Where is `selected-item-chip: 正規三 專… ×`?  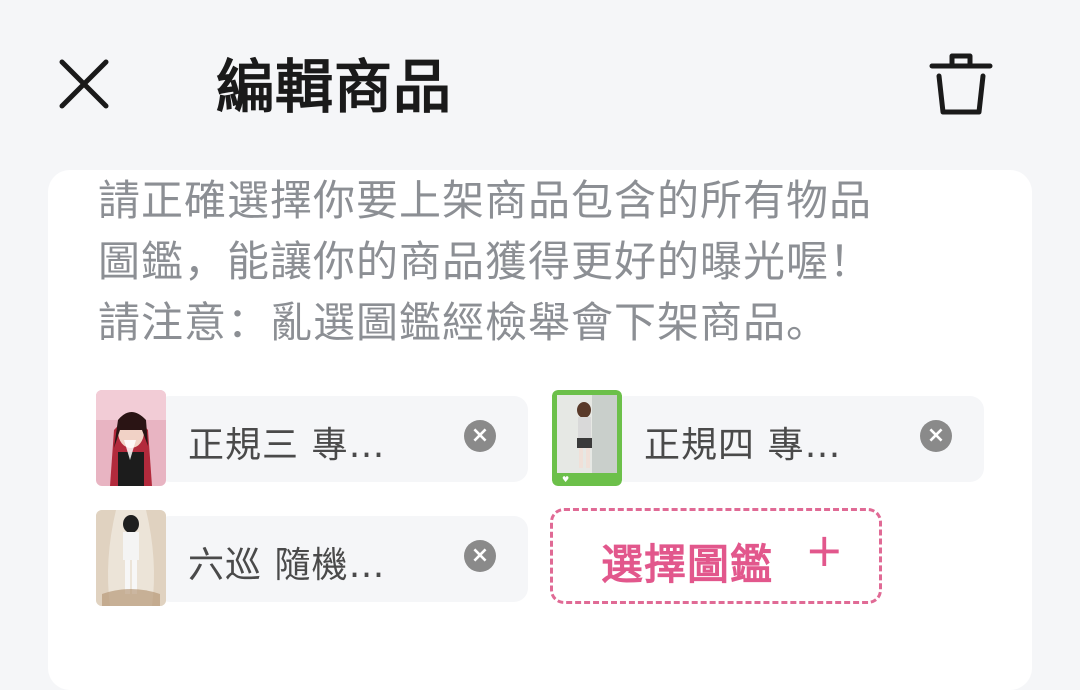 selected-item-chip: 正規三 專… × is located at coordinates (312, 438).